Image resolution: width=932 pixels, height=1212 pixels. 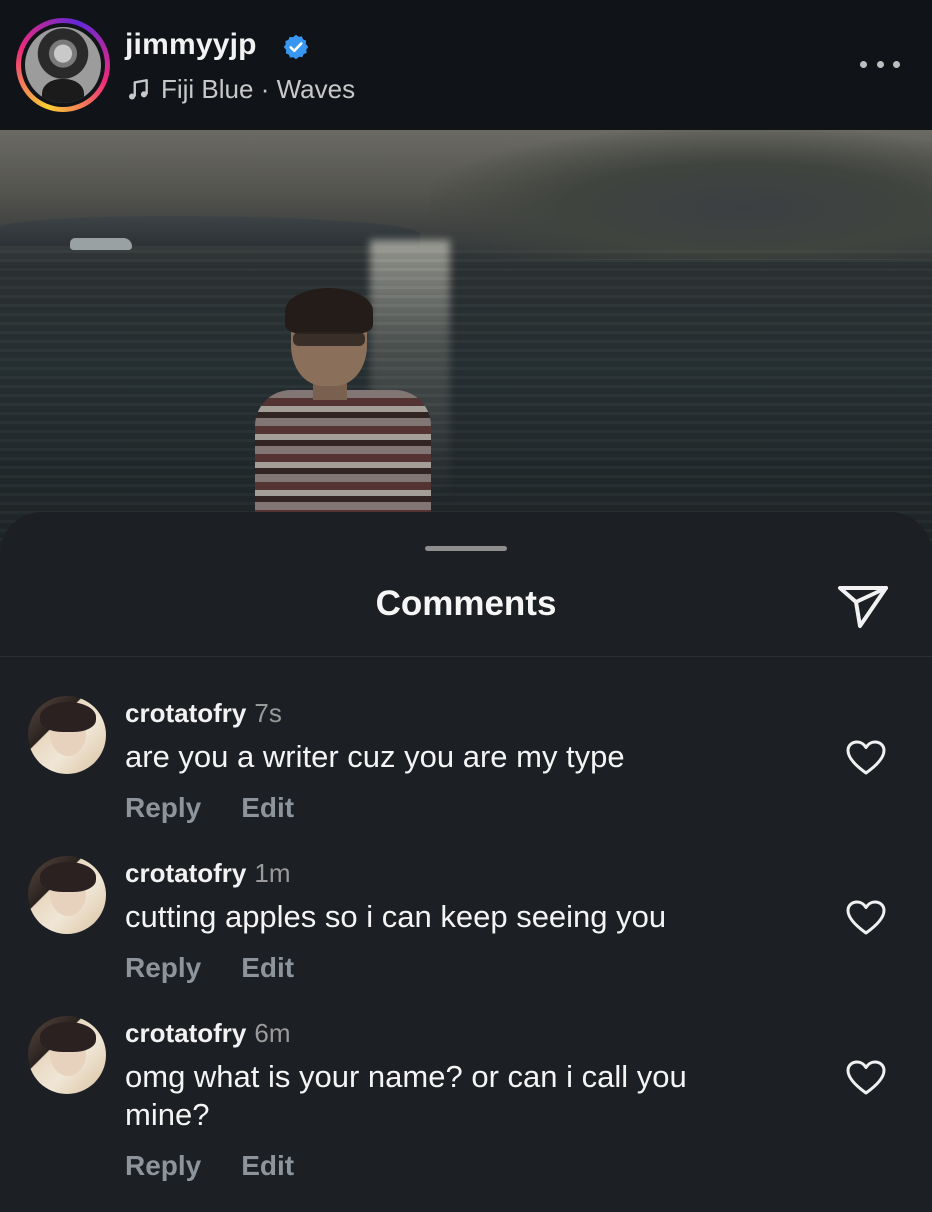 What do you see at coordinates (258, 89) in the screenshot?
I see `music-label: Fiji Blue · Waves` at bounding box center [258, 89].